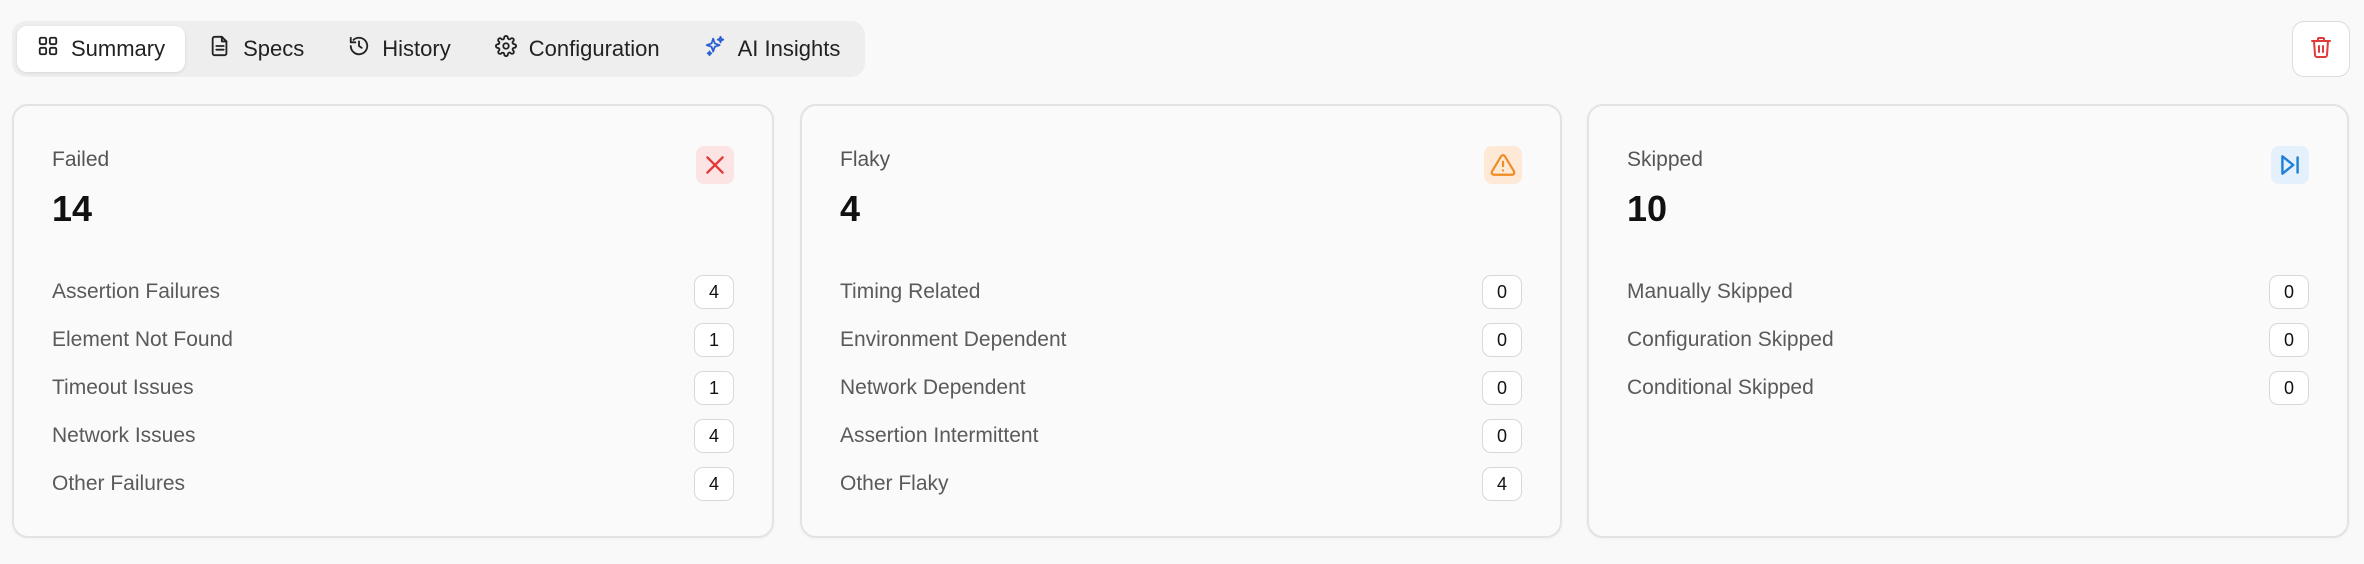 The width and height of the screenshot is (2364, 564). Describe the element at coordinates (136, 291) in the screenshot. I see `item-label: Assertion Failures` at that location.